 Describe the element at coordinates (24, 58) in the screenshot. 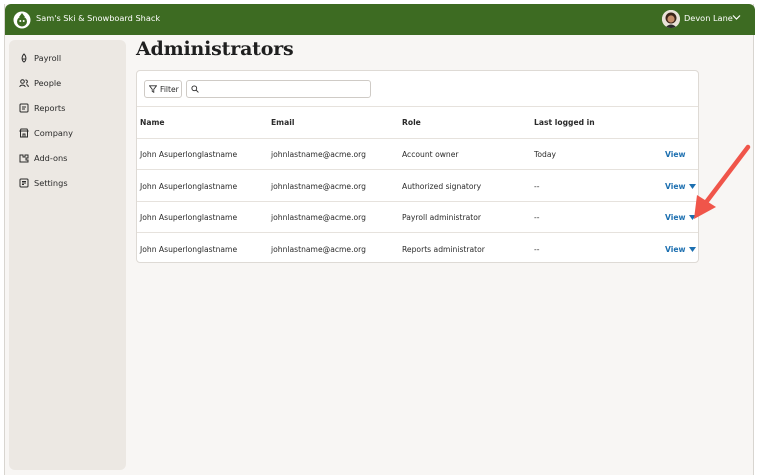

I see `payroll-icon` at that location.